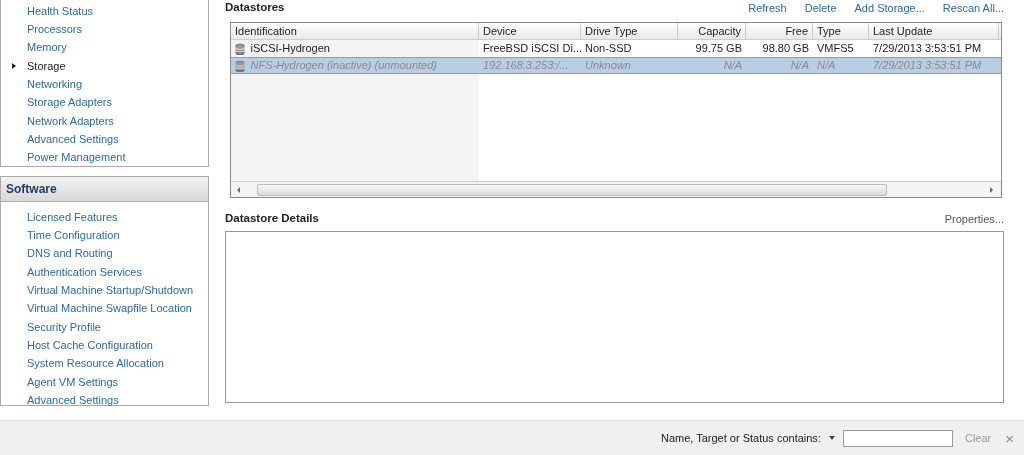 The width and height of the screenshot is (1024, 455). I want to click on nav-item: Processors, so click(104, 29).